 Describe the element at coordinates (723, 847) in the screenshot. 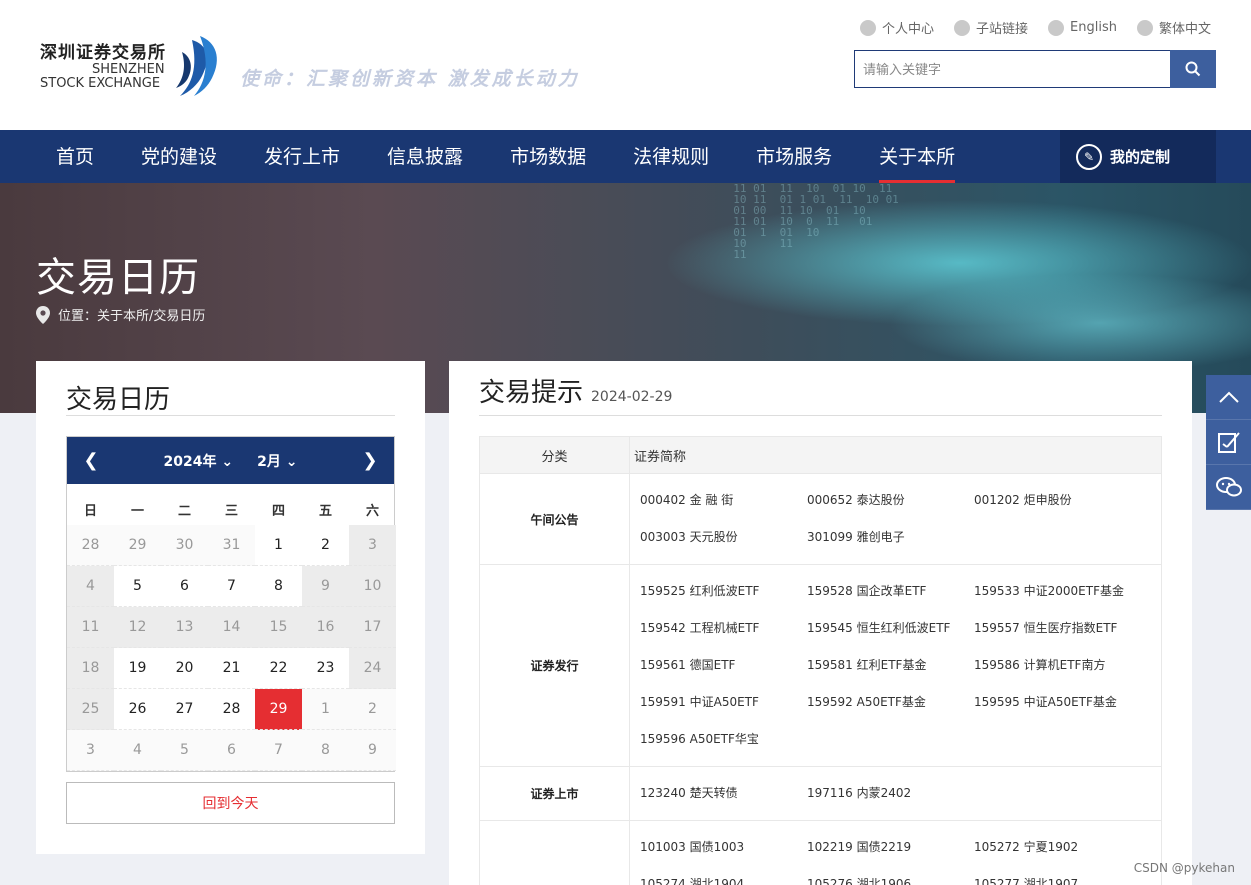

I see `security-link: 101003 国债1003` at that location.